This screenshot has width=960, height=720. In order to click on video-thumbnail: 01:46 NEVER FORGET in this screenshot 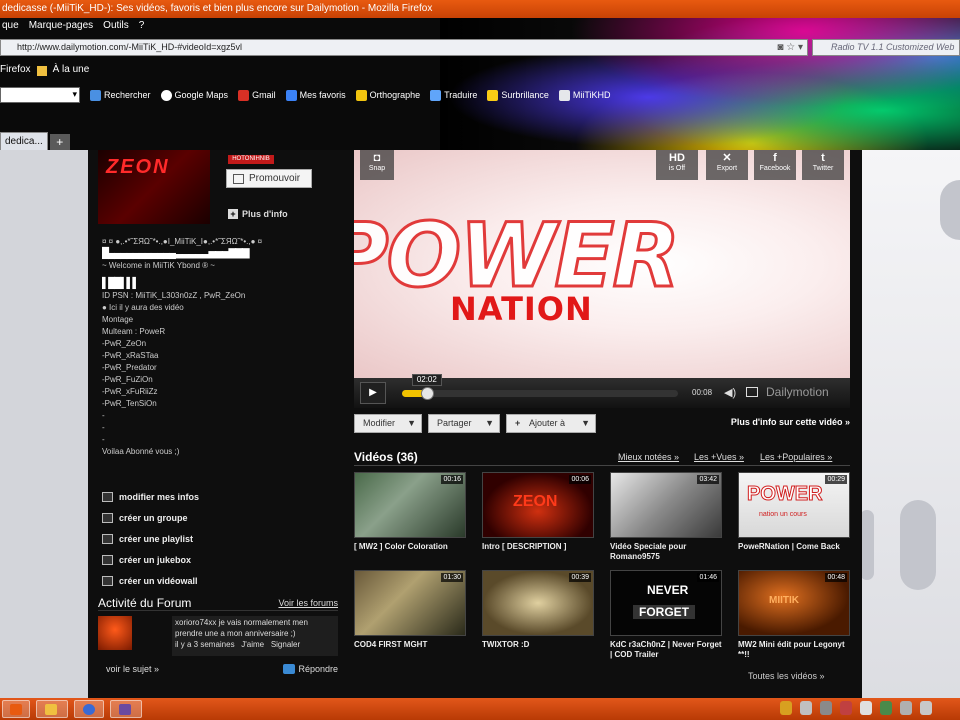, I will do `click(666, 603)`.